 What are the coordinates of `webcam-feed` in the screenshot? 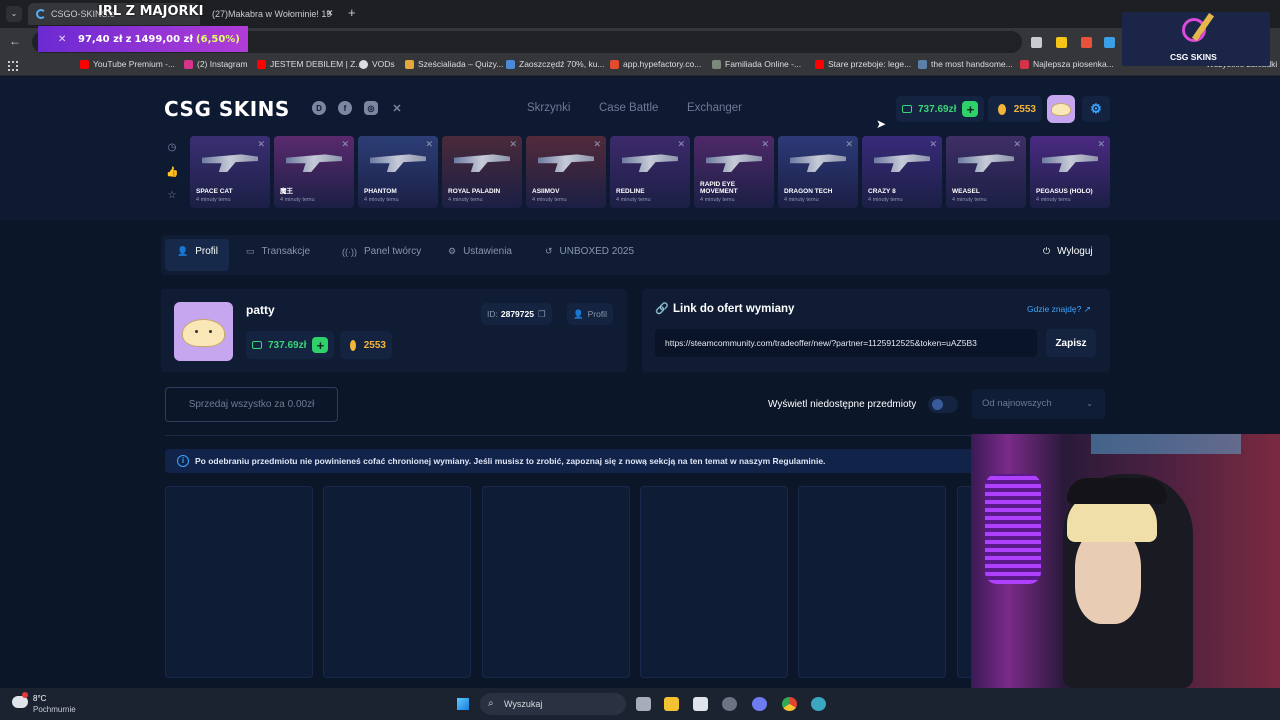 It's located at (1125, 561).